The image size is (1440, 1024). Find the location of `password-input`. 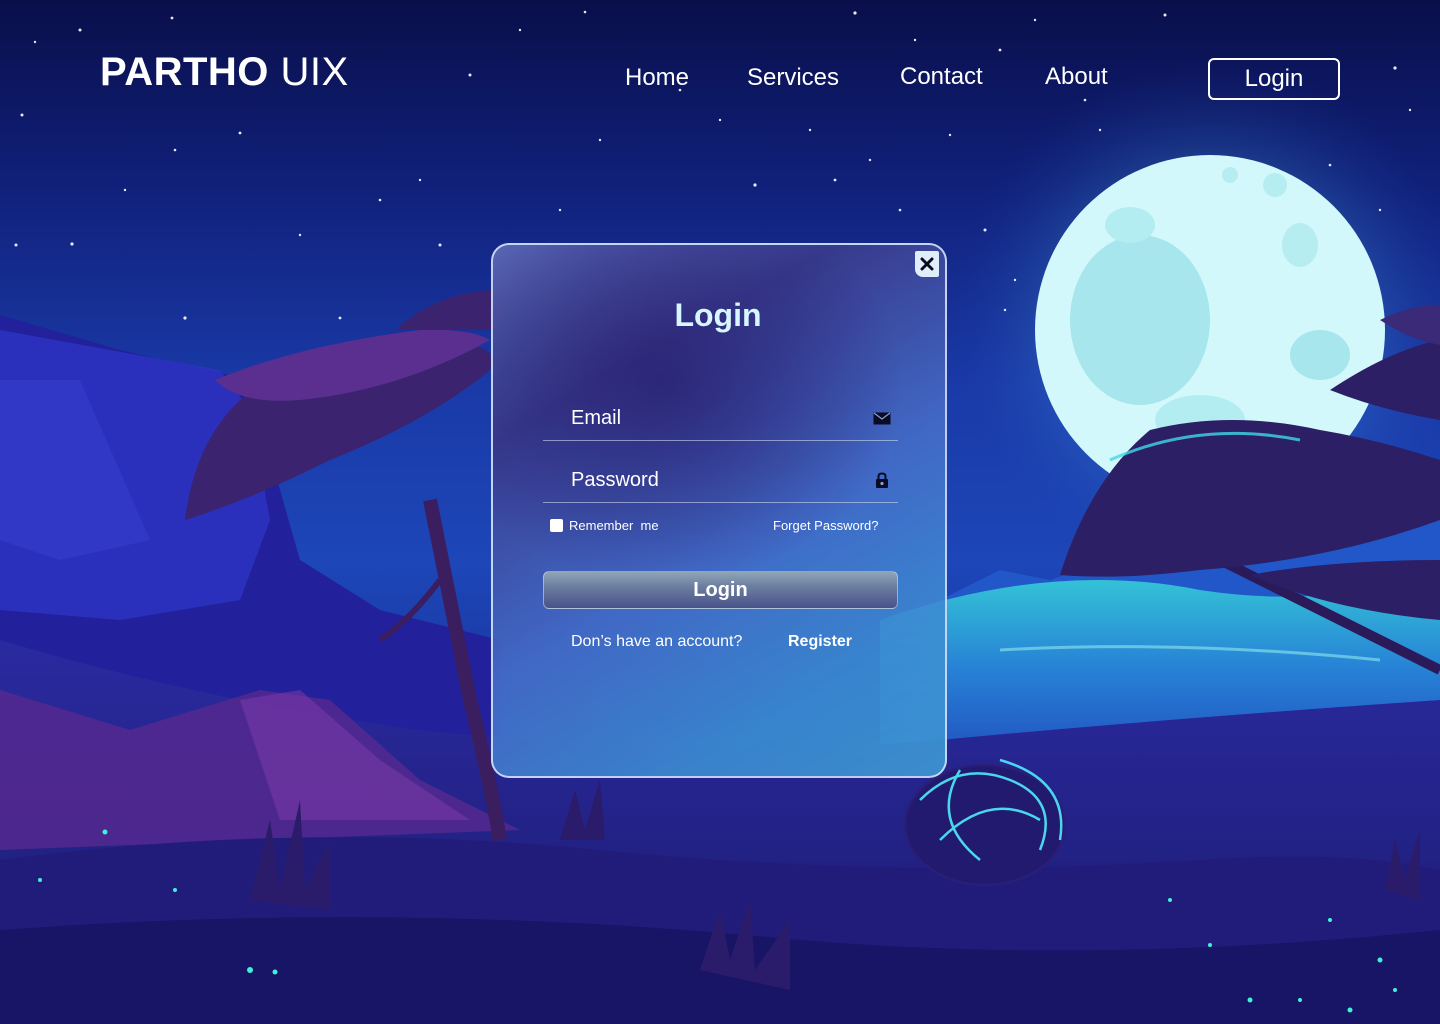

password-input is located at coordinates (716, 480).